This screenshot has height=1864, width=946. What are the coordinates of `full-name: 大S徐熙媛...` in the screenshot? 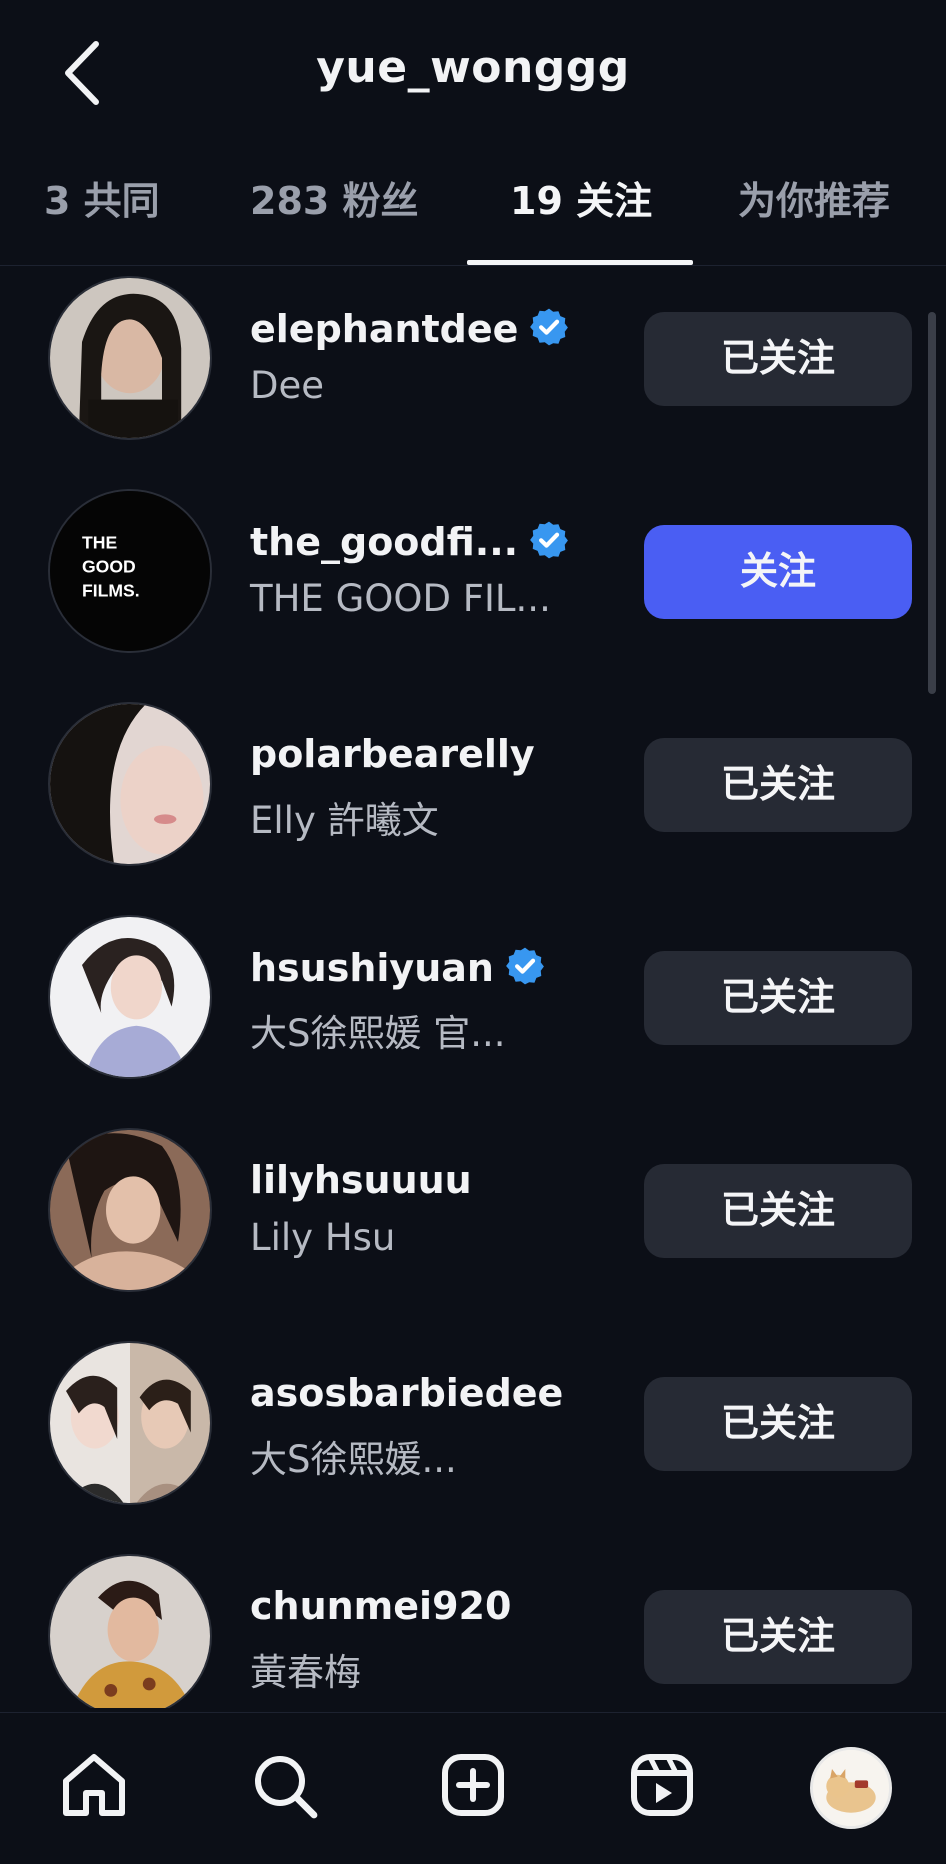 It's located at (353, 1459).